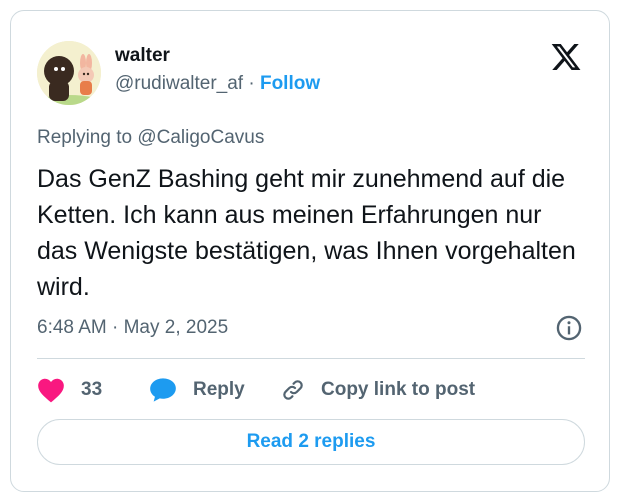 The width and height of the screenshot is (620, 502). What do you see at coordinates (150, 138) in the screenshot?
I see `replying-to: Replying to @CaligoCavus` at bounding box center [150, 138].